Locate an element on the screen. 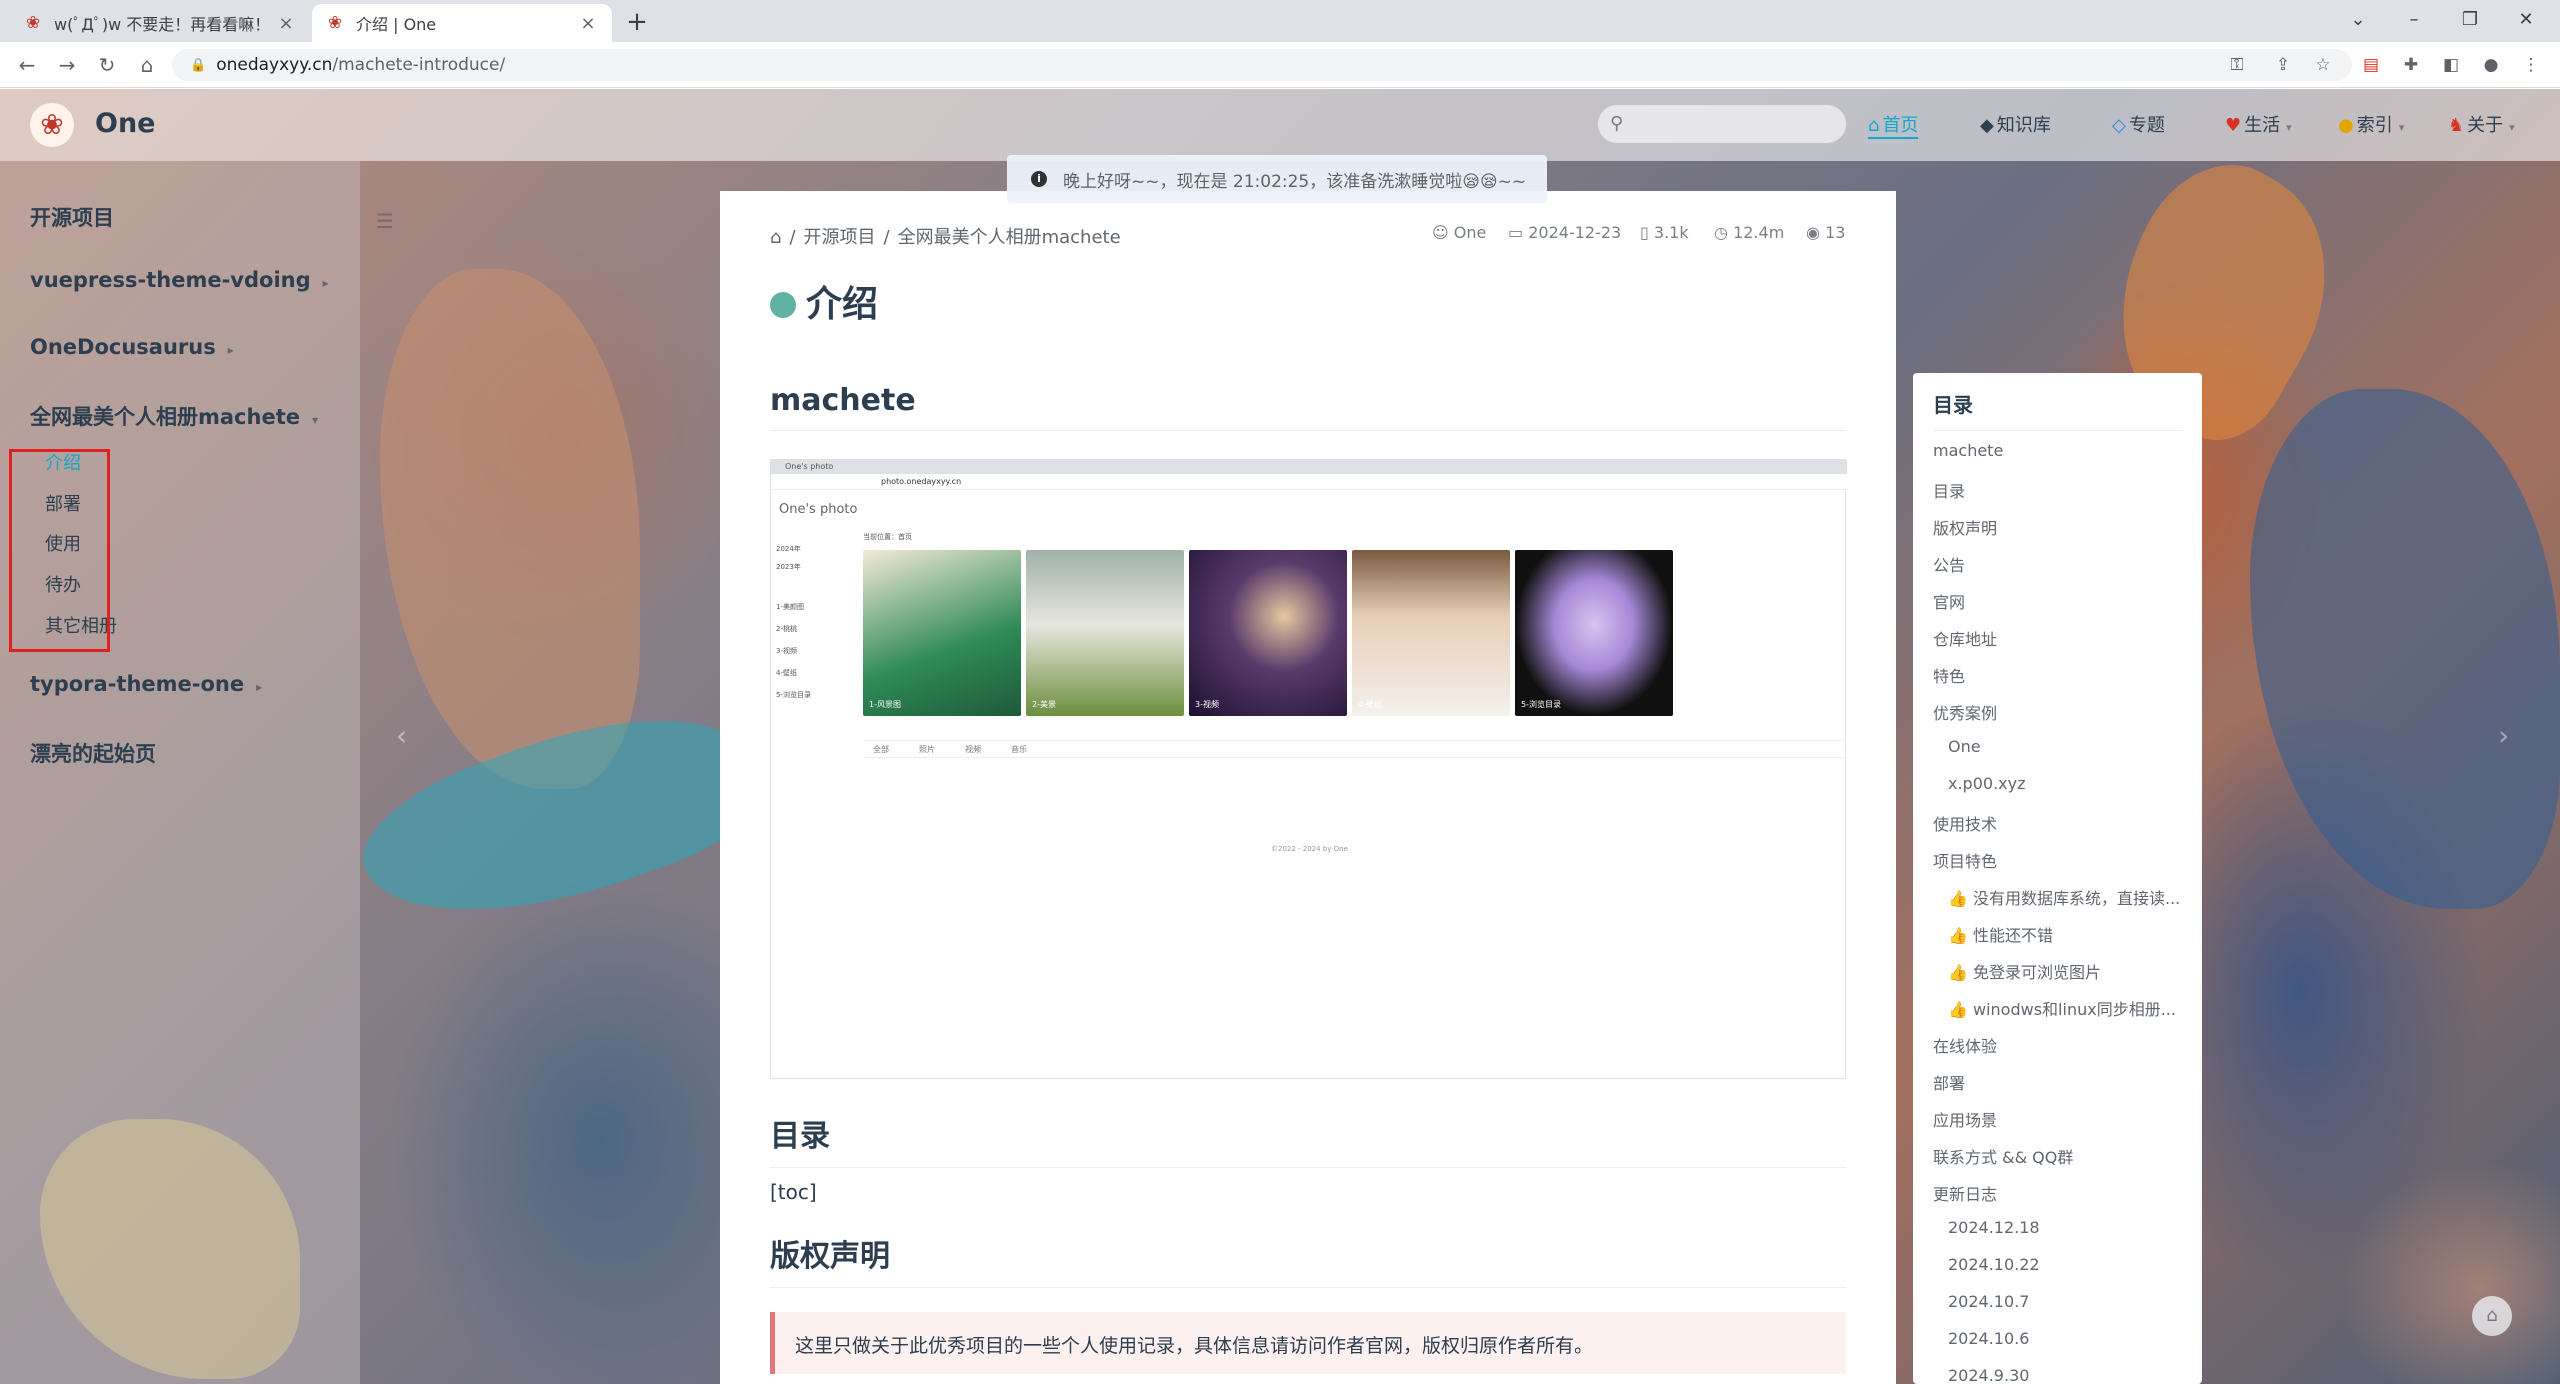 This screenshot has height=1384, width=2560. book-icon: ▯ is located at coordinates (1644, 232).